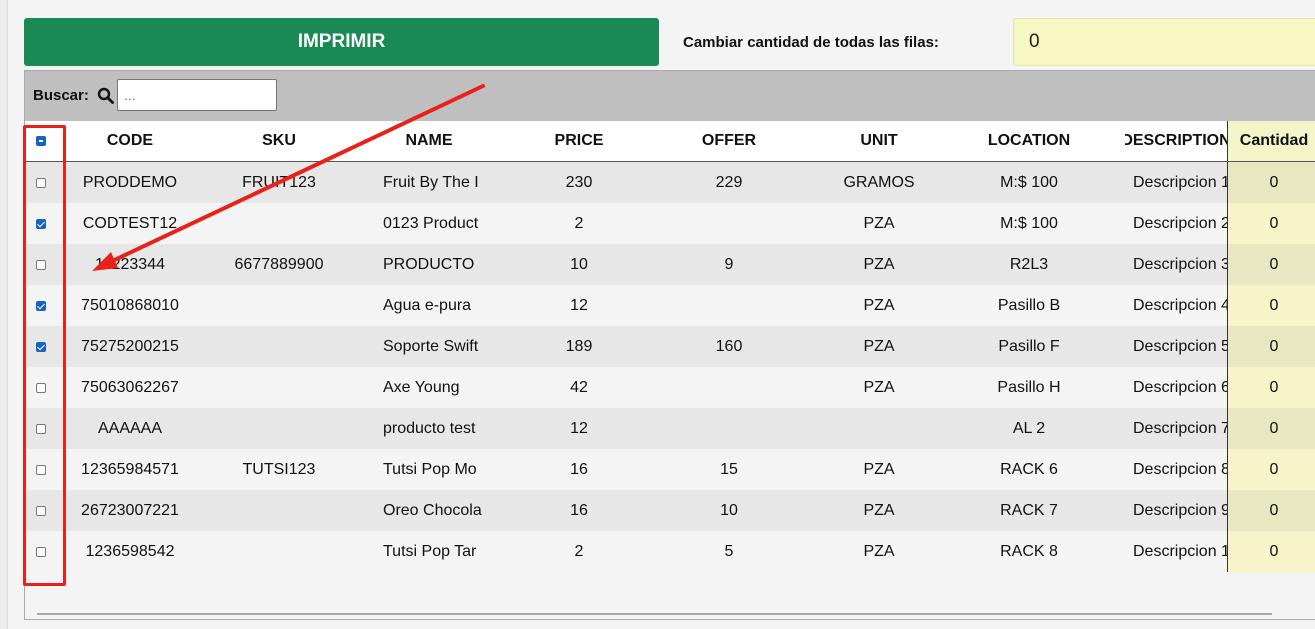 This screenshot has height=629, width=1315. Describe the element at coordinates (130, 551) in the screenshot. I see `cell-code: 1236598542` at that location.